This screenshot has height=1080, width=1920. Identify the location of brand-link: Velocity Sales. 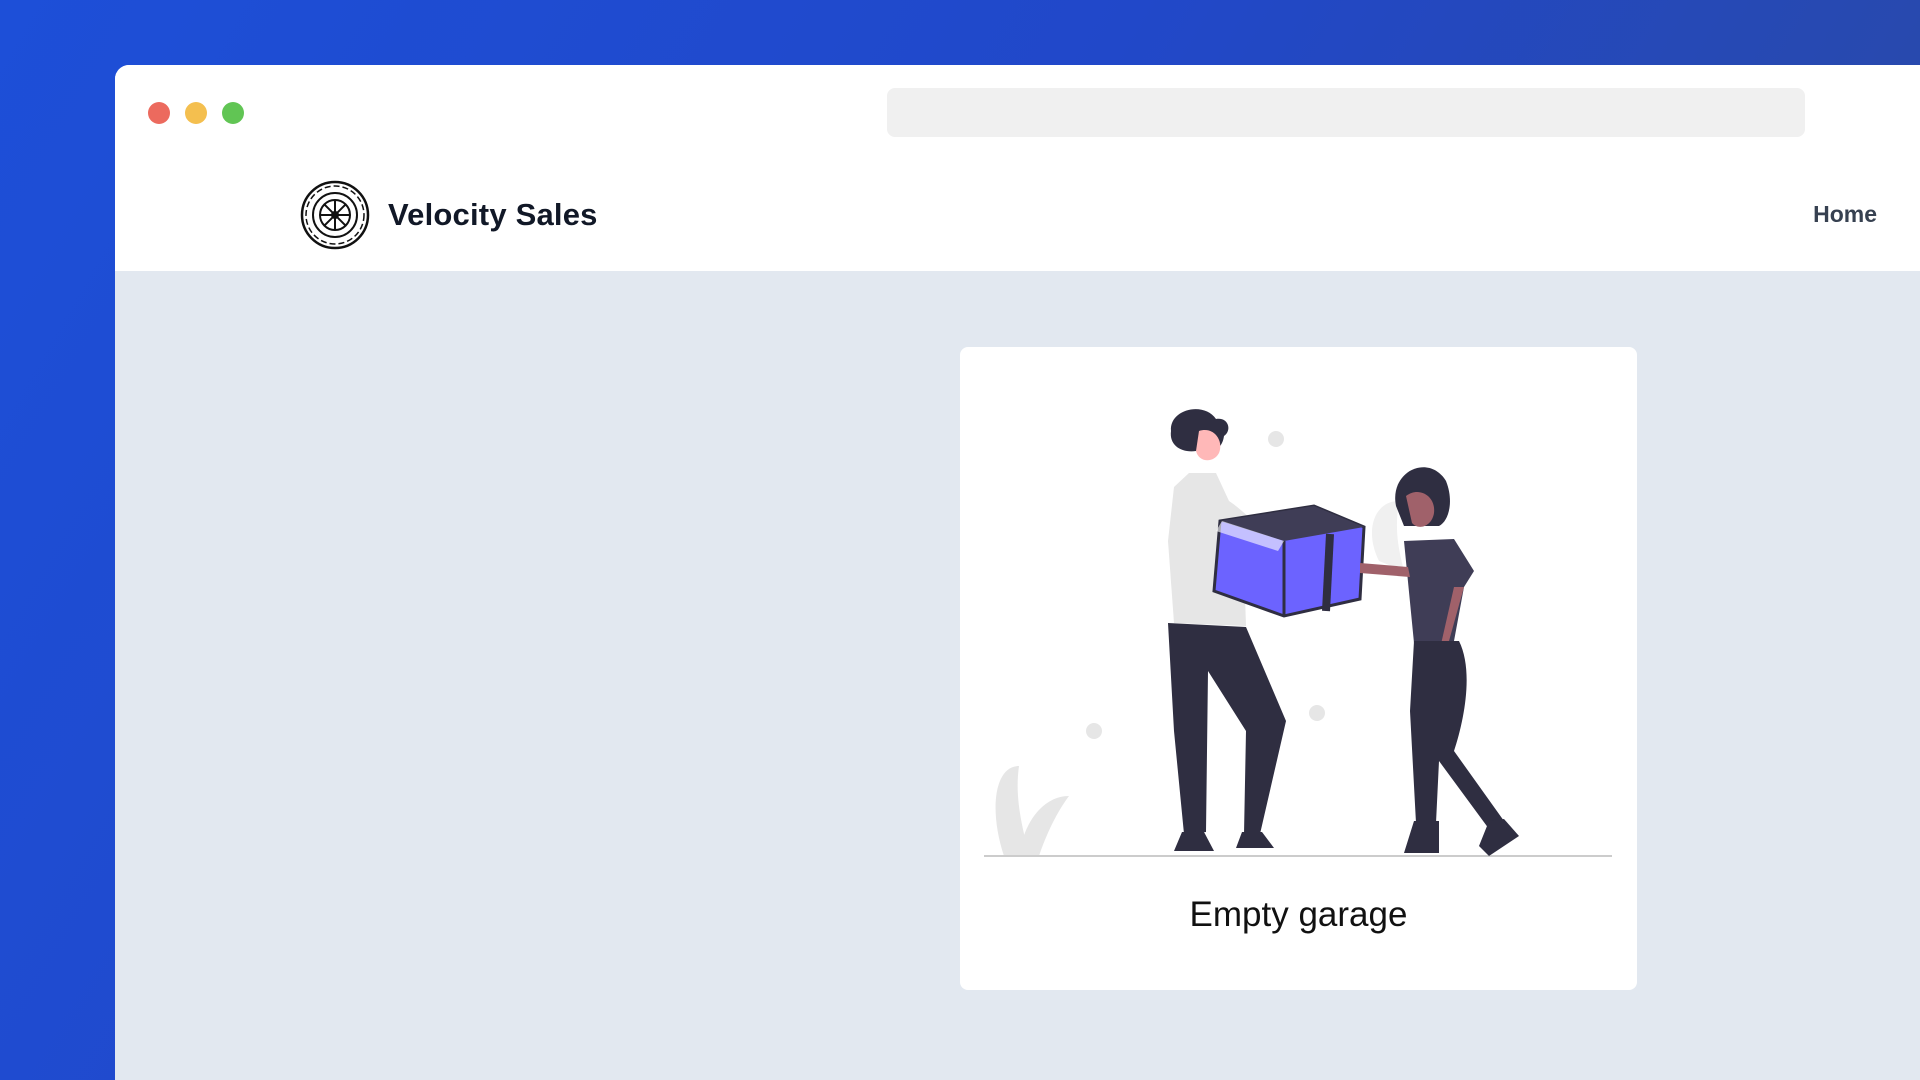
(449, 215).